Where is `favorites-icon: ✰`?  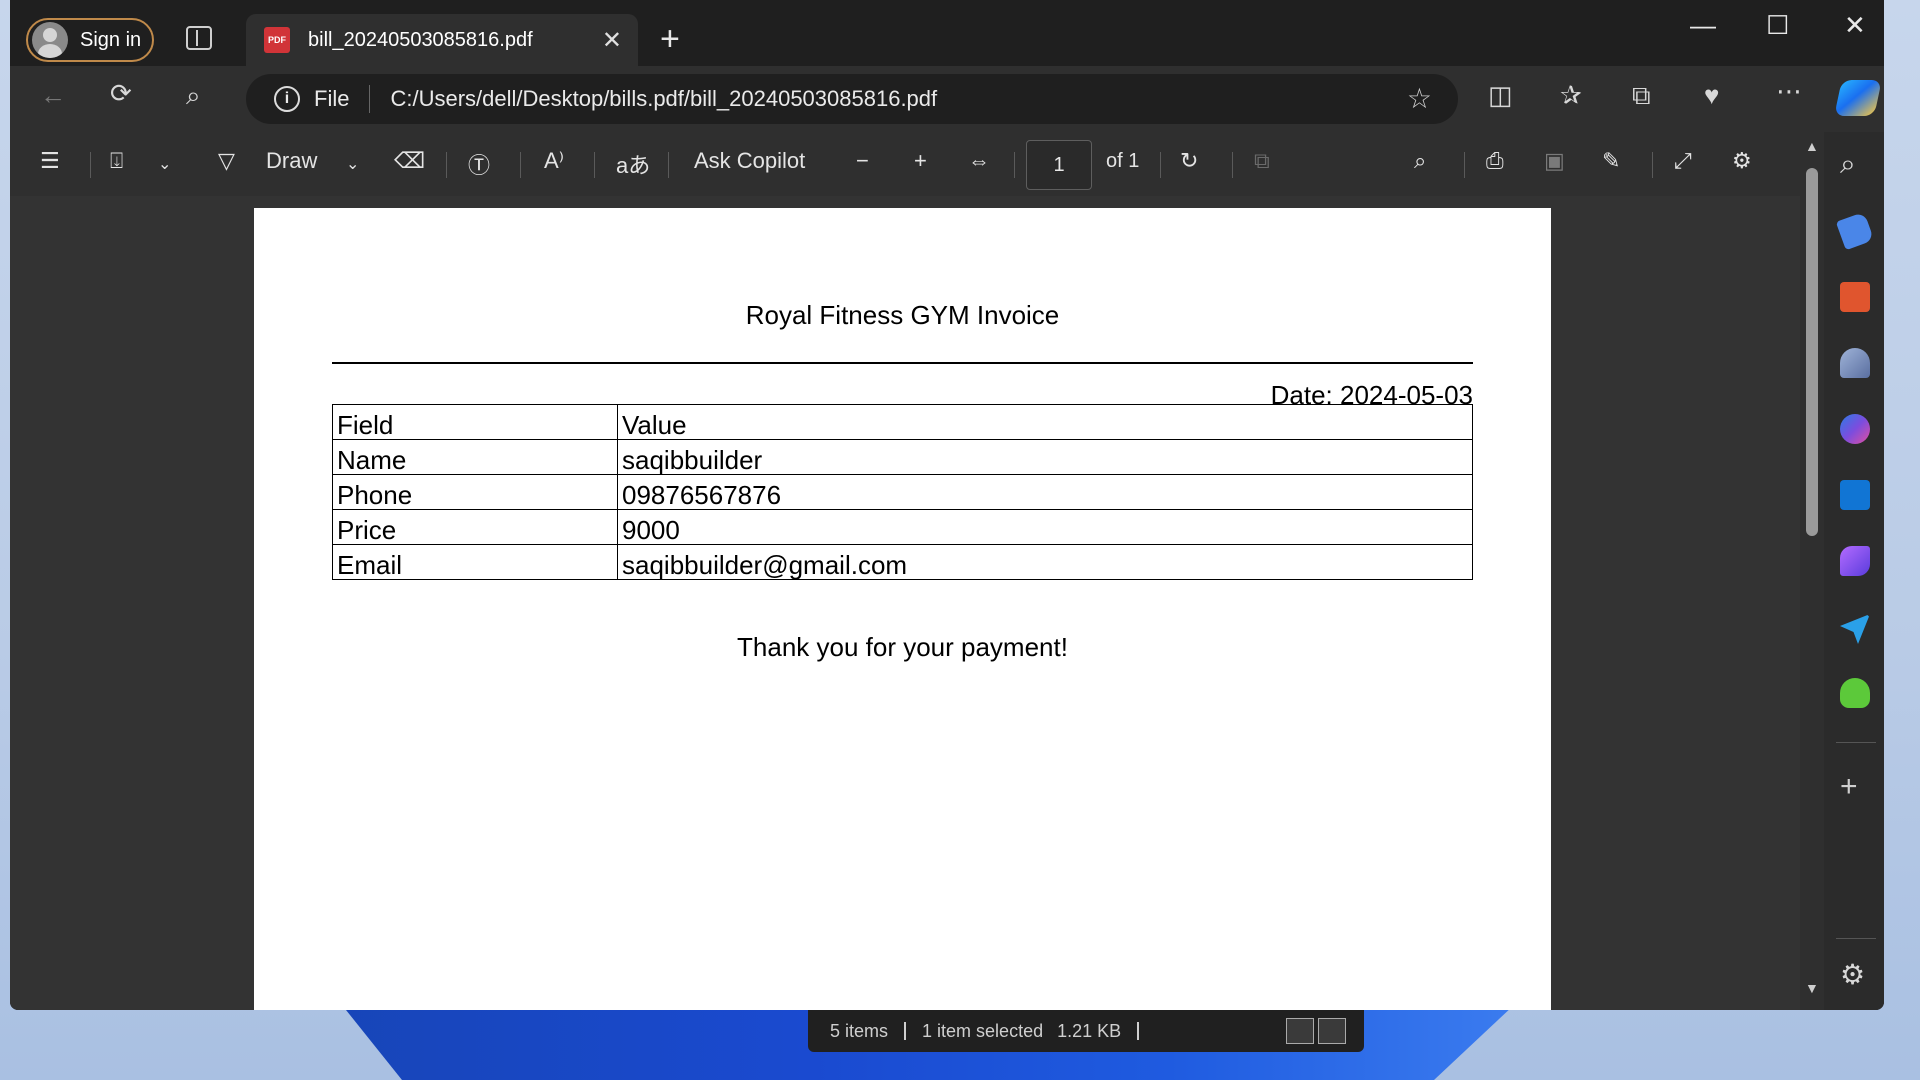 favorites-icon: ✰ is located at coordinates (1571, 95).